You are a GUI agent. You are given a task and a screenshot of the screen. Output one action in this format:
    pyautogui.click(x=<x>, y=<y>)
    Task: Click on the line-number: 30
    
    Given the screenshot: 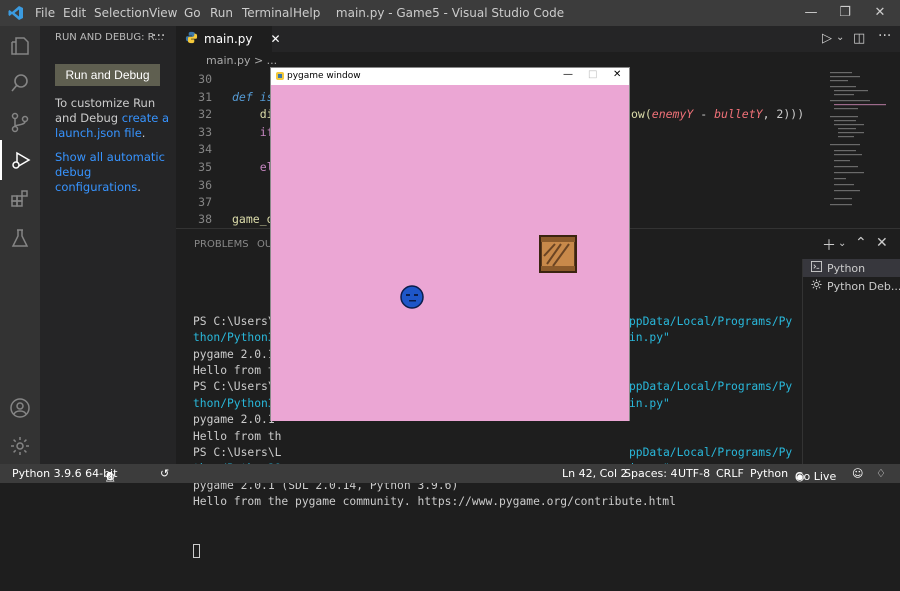 What is the action you would take?
    pyautogui.click(x=205, y=79)
    